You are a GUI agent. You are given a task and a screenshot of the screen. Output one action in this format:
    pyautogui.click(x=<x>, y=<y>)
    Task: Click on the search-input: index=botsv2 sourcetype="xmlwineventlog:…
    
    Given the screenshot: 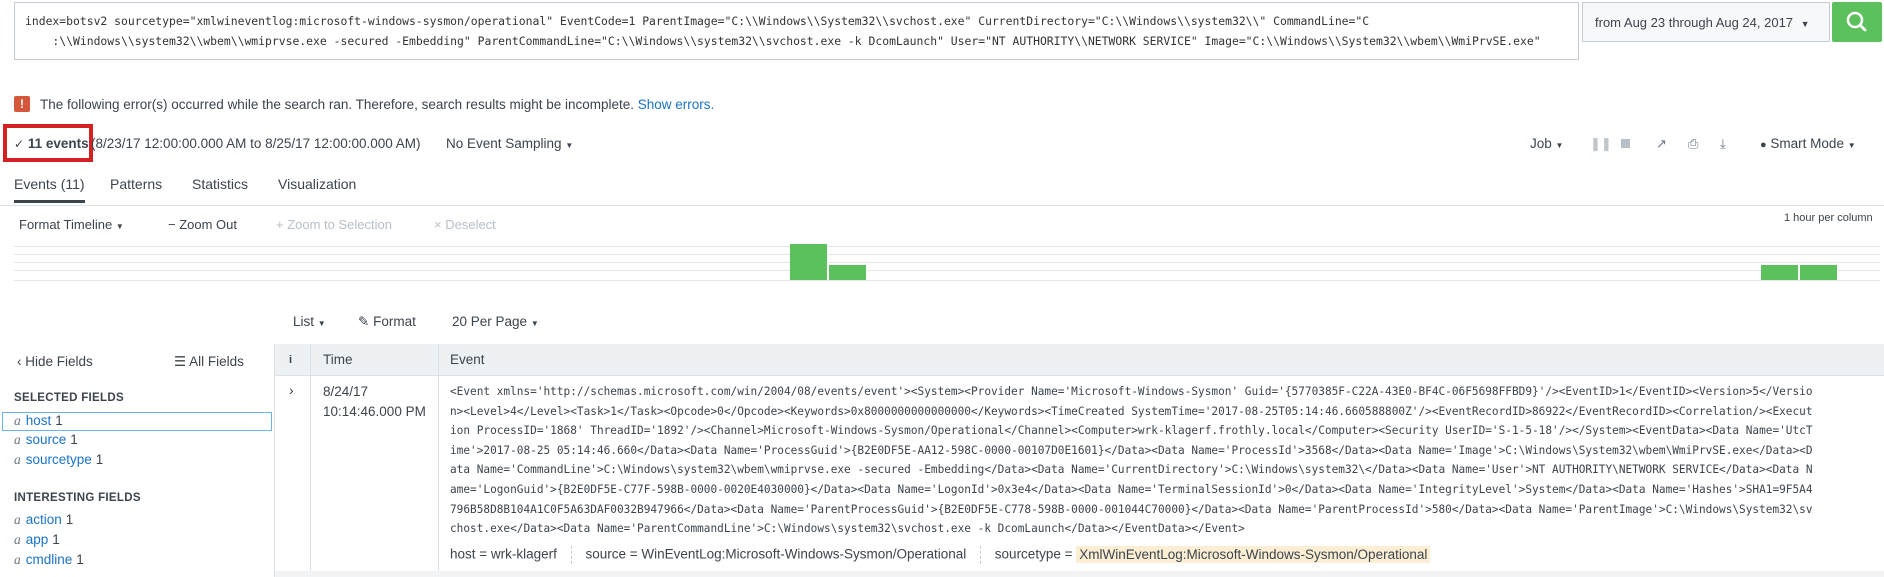 What is the action you would take?
    pyautogui.click(x=796, y=31)
    